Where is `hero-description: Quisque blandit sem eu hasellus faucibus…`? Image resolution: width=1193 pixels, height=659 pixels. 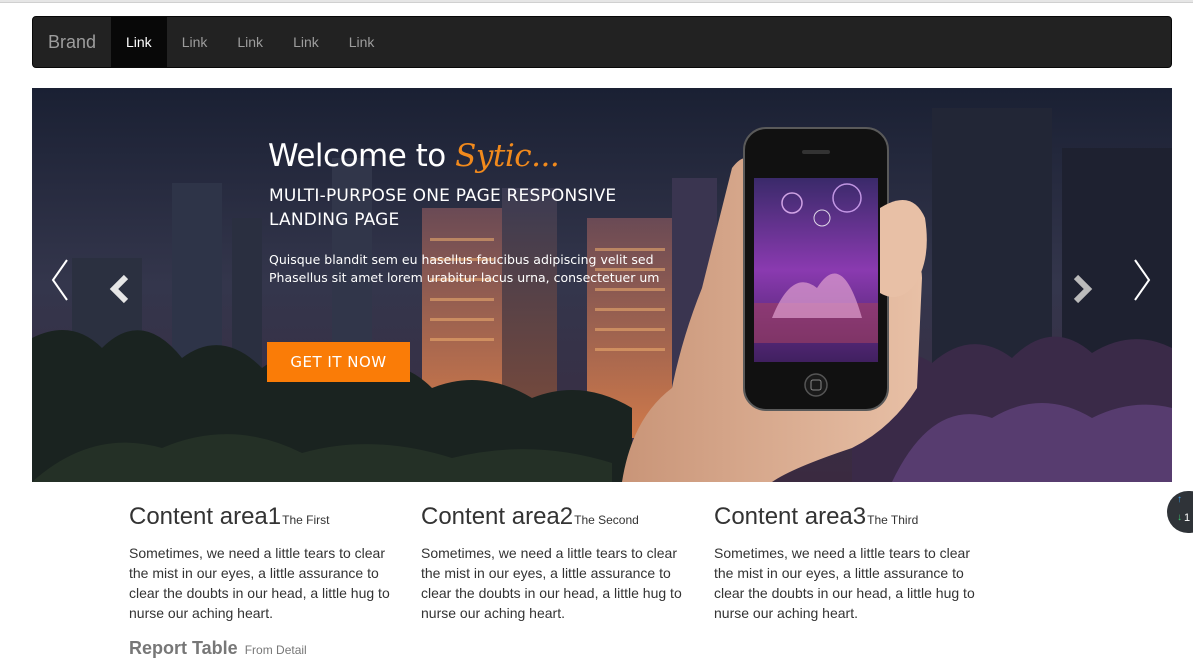 hero-description: Quisque blandit sem eu hasellus faucibus… is located at coordinates (464, 268).